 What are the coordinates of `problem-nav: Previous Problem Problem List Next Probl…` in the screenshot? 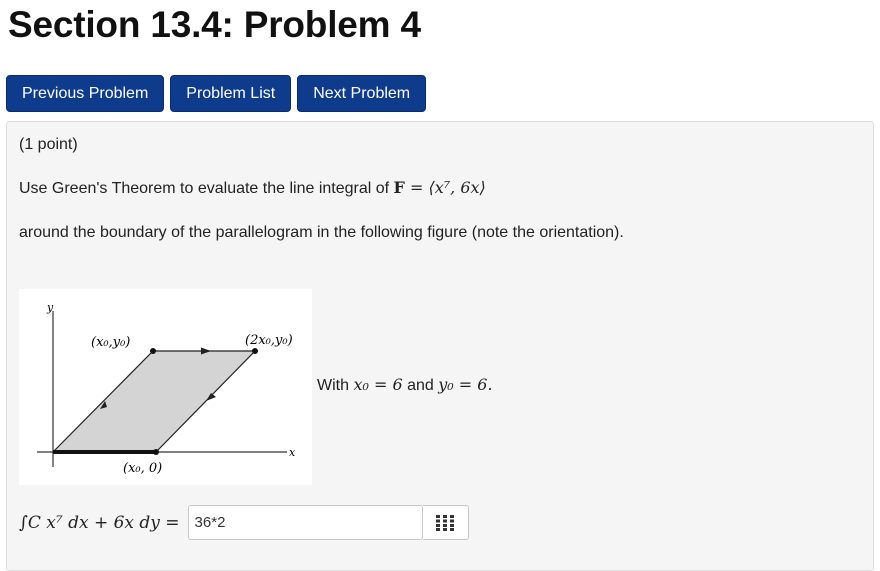 It's located at (216, 93).